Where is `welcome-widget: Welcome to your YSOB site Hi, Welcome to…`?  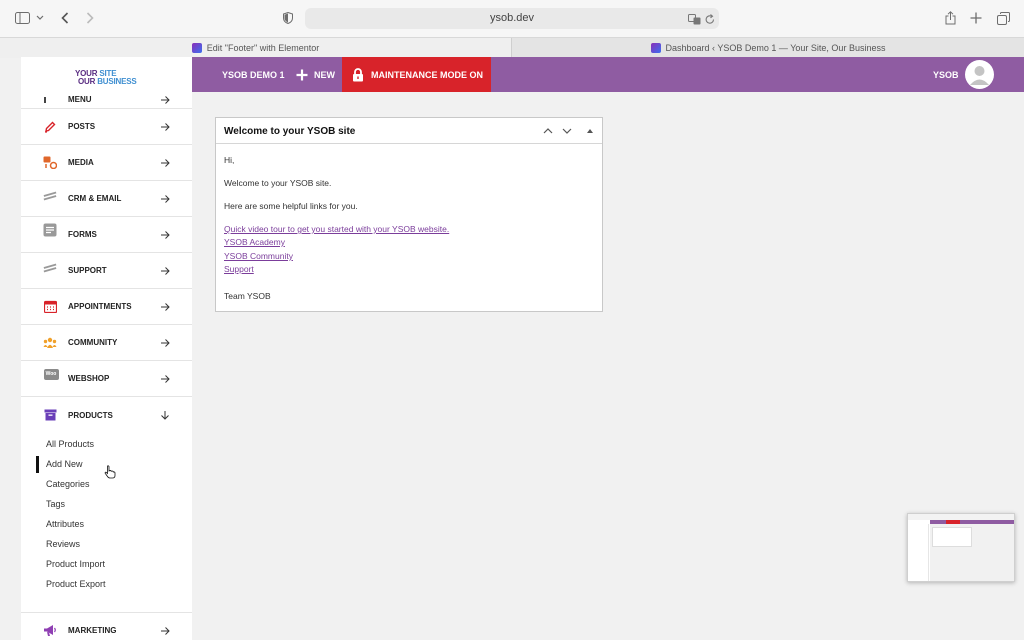 welcome-widget: Welcome to your YSOB site Hi, Welcome to… is located at coordinates (409, 214).